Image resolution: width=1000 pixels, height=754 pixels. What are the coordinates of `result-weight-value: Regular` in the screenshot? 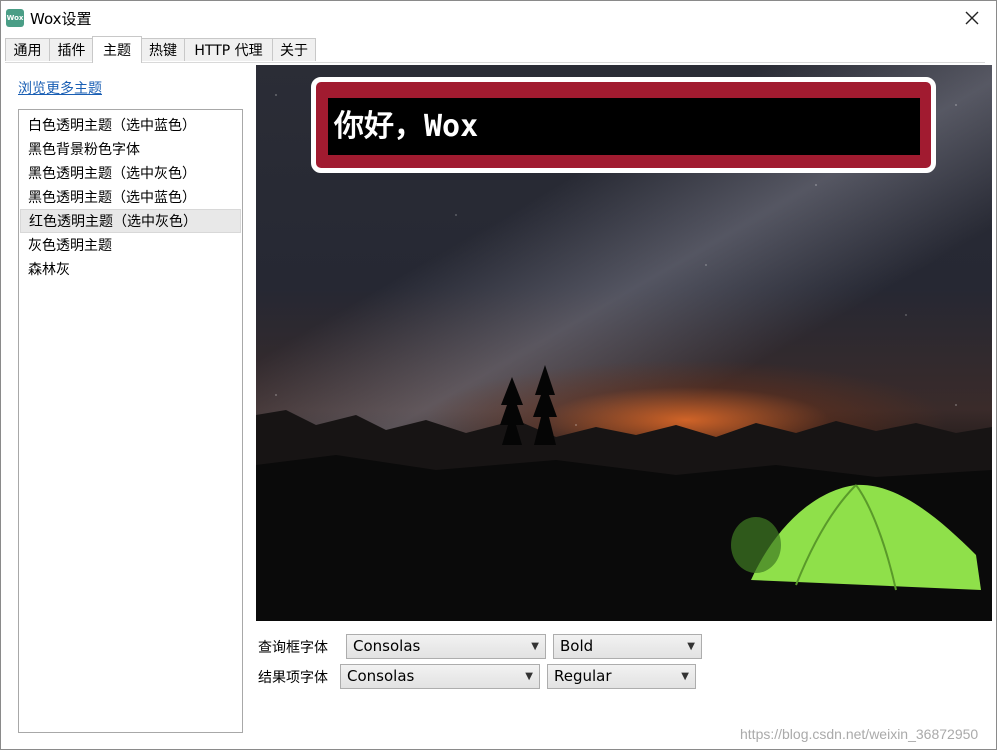 It's located at (583, 676).